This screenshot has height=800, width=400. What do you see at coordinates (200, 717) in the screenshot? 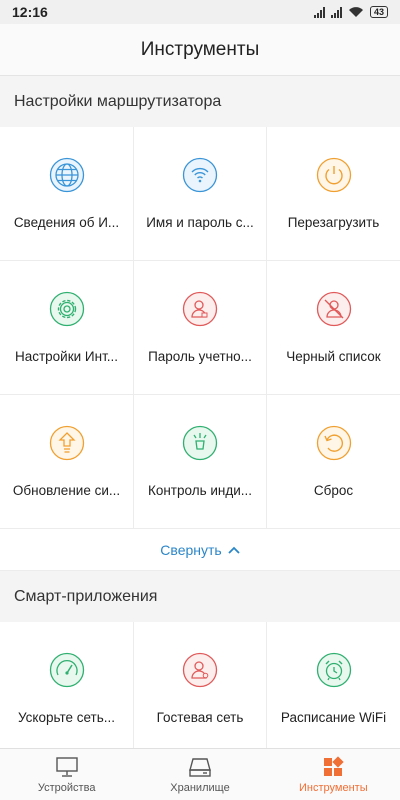
I see `tool-label: Гостевая сеть` at bounding box center [200, 717].